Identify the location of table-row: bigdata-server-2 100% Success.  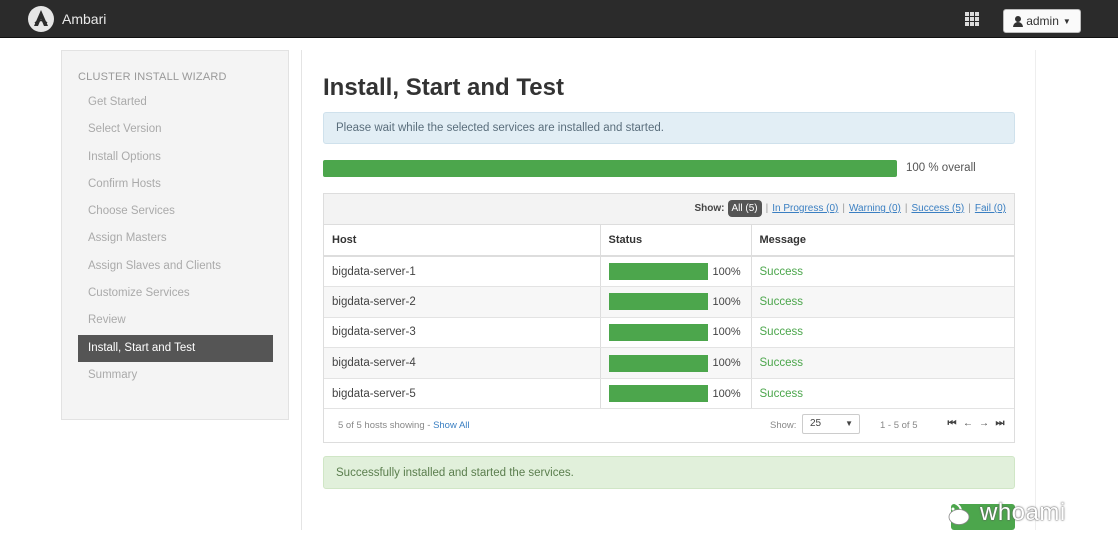
(669, 302).